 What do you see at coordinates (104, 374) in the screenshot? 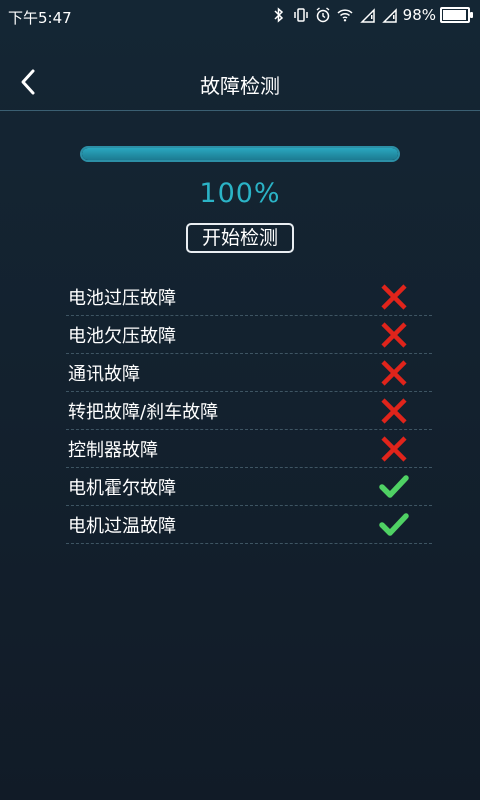
I see `fault-label: 通讯故障` at bounding box center [104, 374].